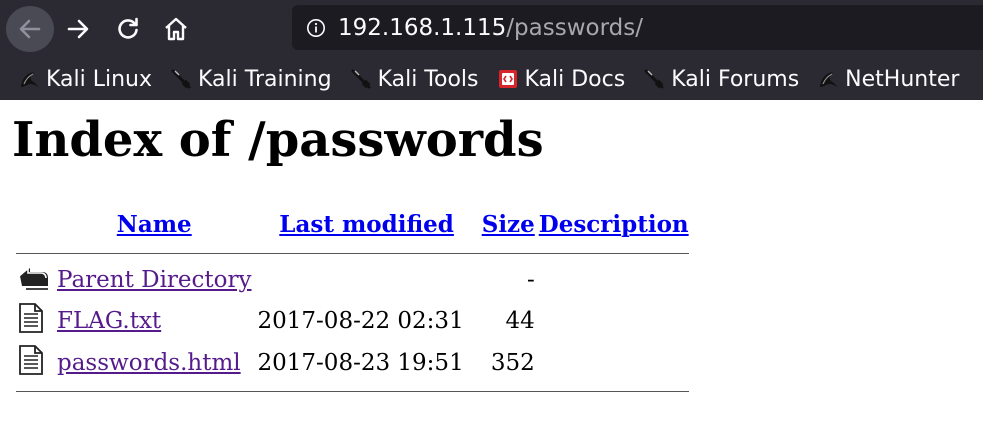  What do you see at coordinates (574, 27) in the screenshot?
I see `url-path: /passwords/` at bounding box center [574, 27].